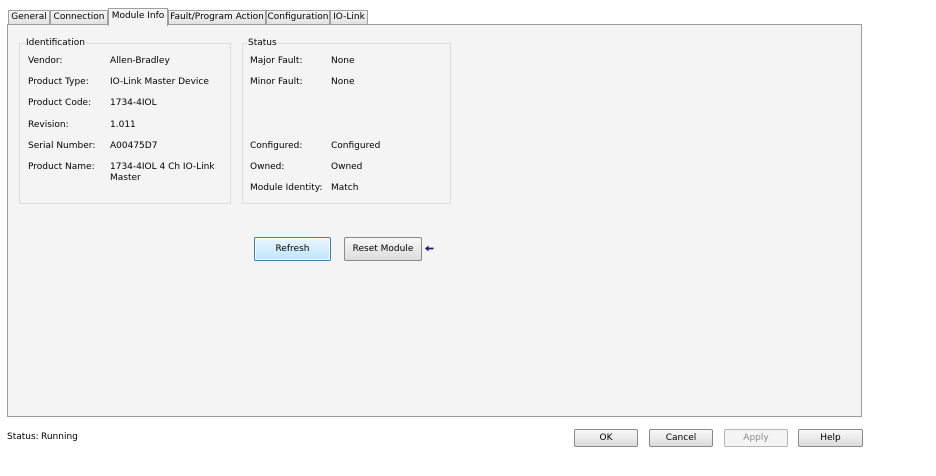 This screenshot has height=476, width=936. Describe the element at coordinates (343, 82) in the screenshot. I see `minor-fault-value: None` at that location.